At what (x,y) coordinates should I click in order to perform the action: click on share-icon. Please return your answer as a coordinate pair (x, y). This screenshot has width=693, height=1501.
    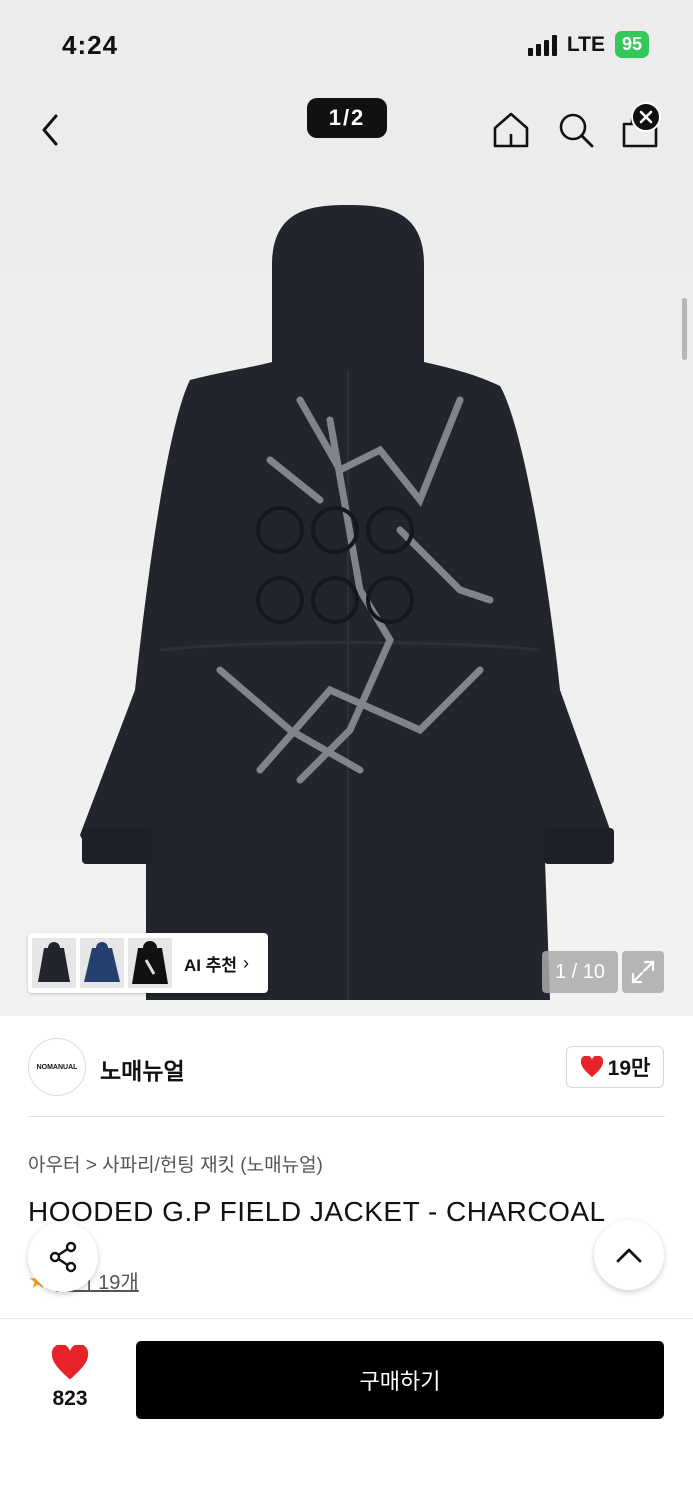
    Looking at the image, I should click on (63, 1257).